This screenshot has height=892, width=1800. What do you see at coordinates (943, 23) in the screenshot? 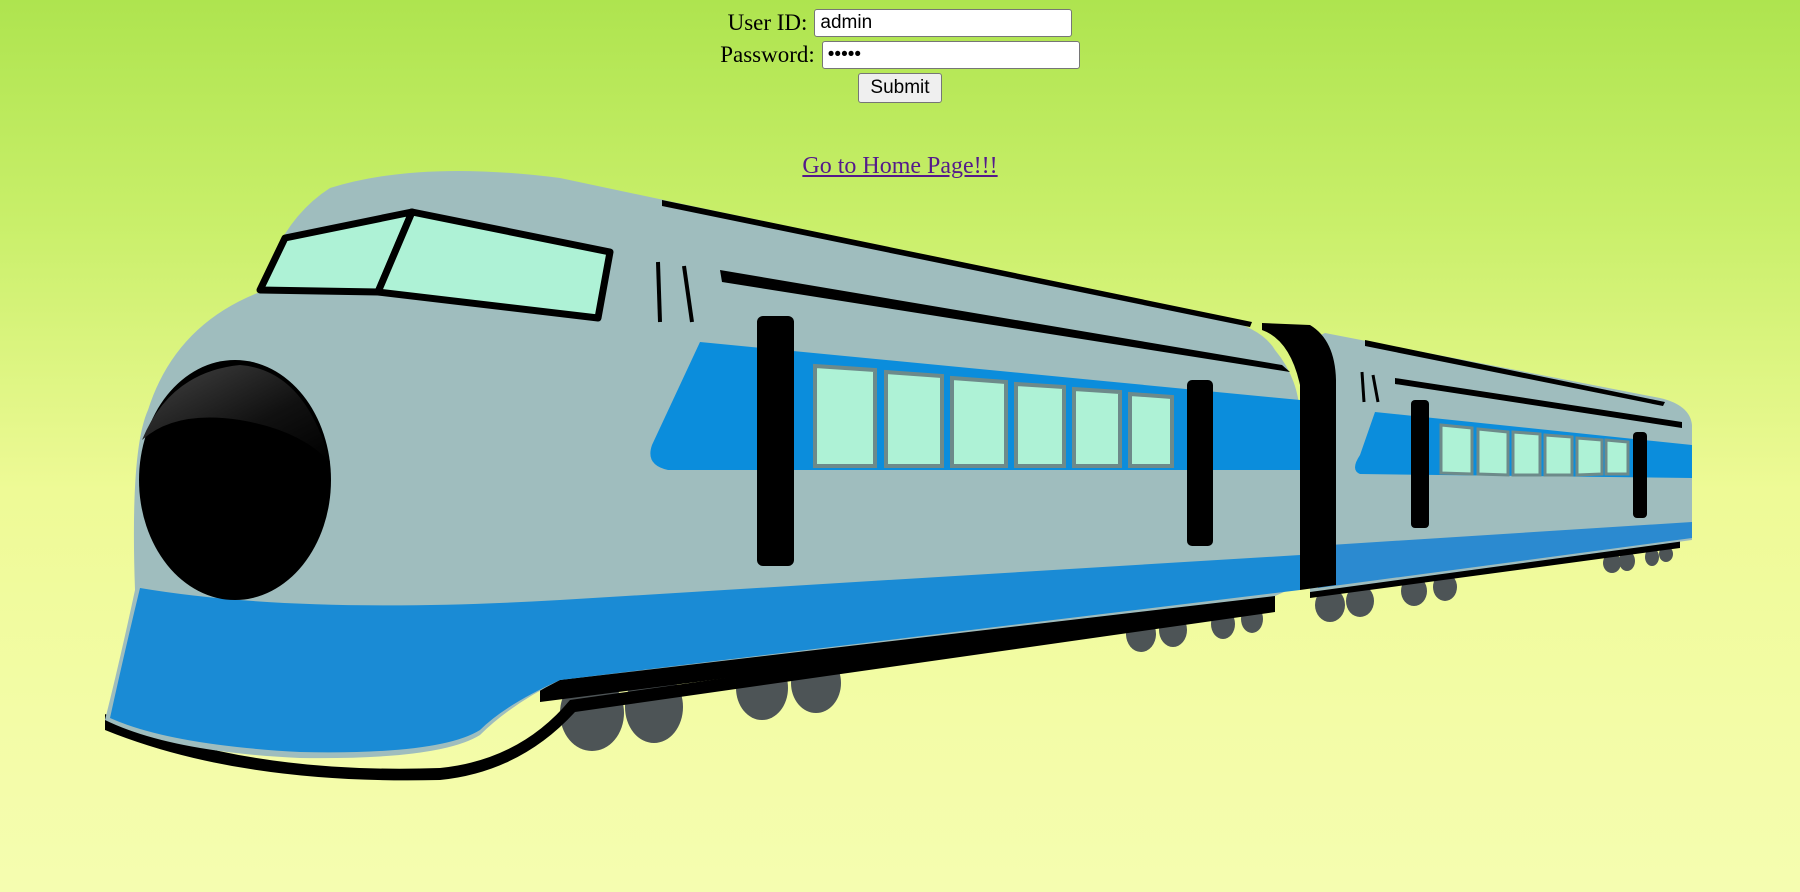
I see `user-id-input` at bounding box center [943, 23].